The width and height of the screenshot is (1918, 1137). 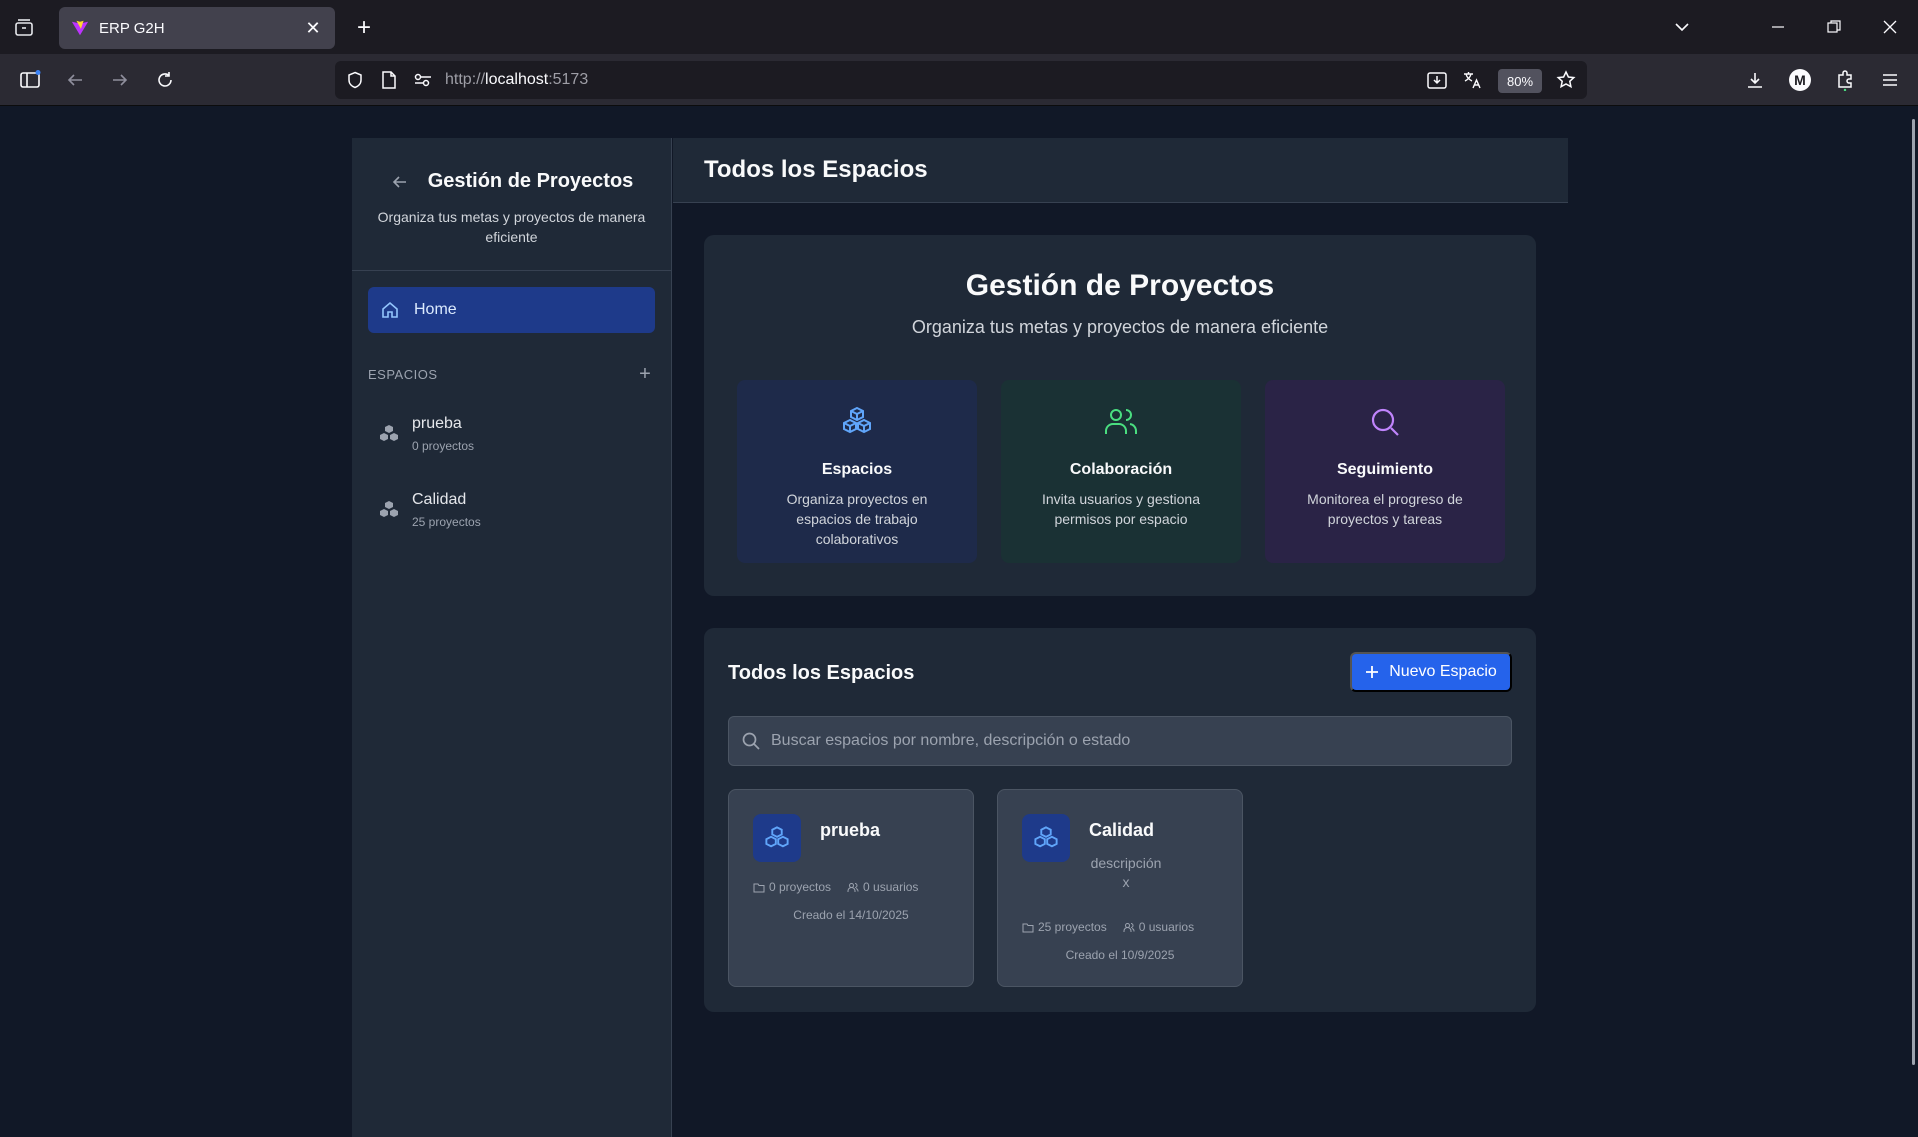 I want to click on downloads-icon, so click(x=1755, y=80).